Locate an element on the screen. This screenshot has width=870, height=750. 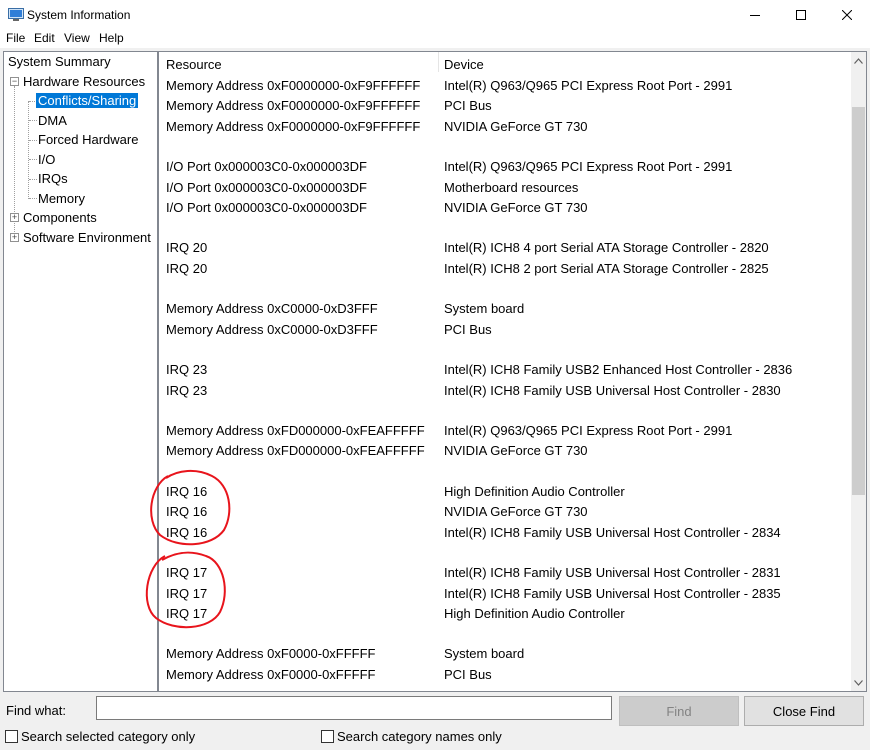
device-cell: Motherboard resources is located at coordinates (511, 187).